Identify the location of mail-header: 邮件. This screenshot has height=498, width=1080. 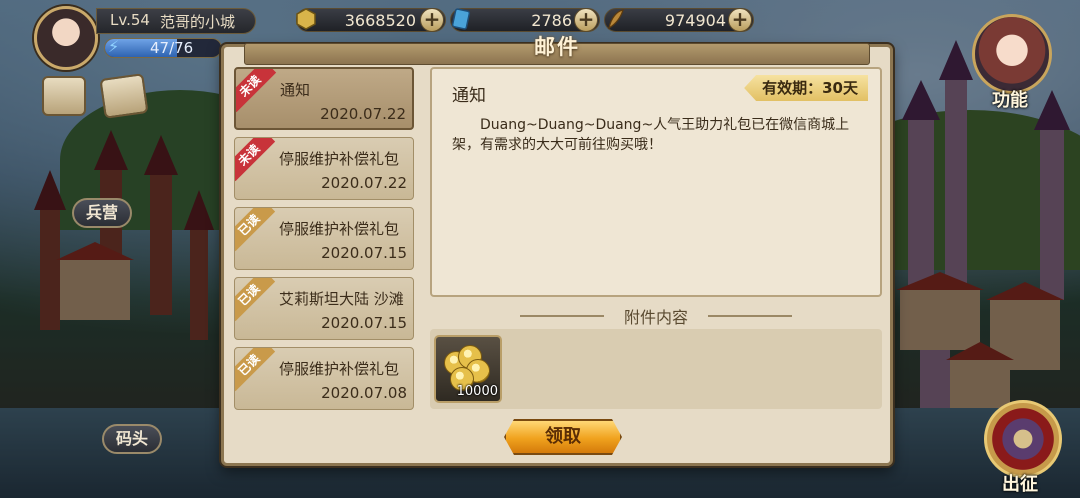
(557, 51).